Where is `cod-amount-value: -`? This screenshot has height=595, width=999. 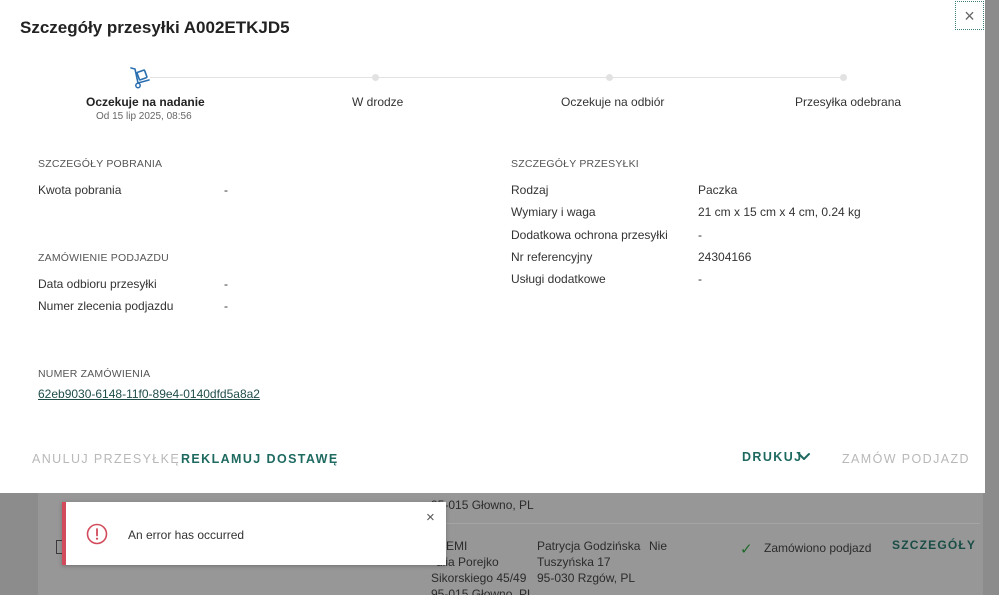 cod-amount-value: - is located at coordinates (226, 190).